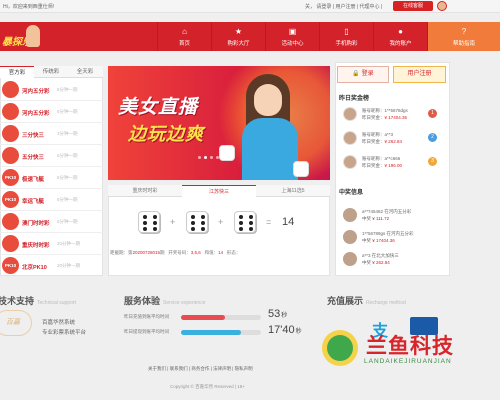 This screenshot has width=500, height=400. What do you see at coordinates (400, 31) in the screenshot?
I see `user-icon: ●` at bounding box center [400, 31].